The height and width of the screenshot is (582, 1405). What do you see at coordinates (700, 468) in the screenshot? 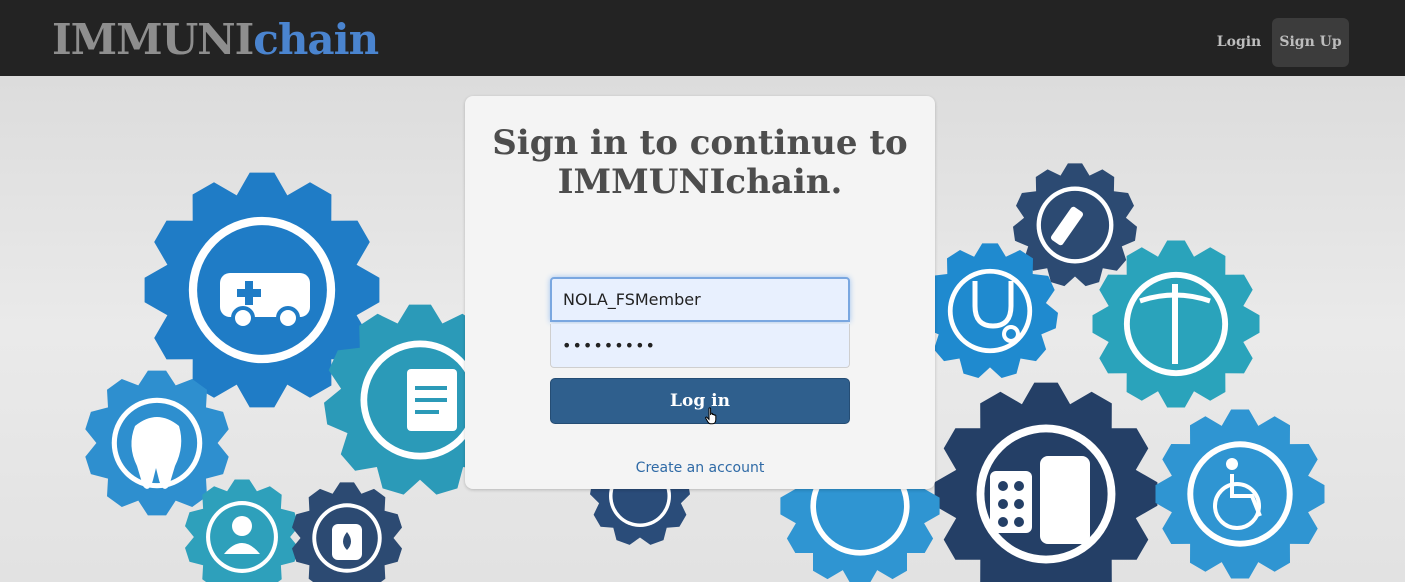
I see `create-account-link: Create an account` at bounding box center [700, 468].